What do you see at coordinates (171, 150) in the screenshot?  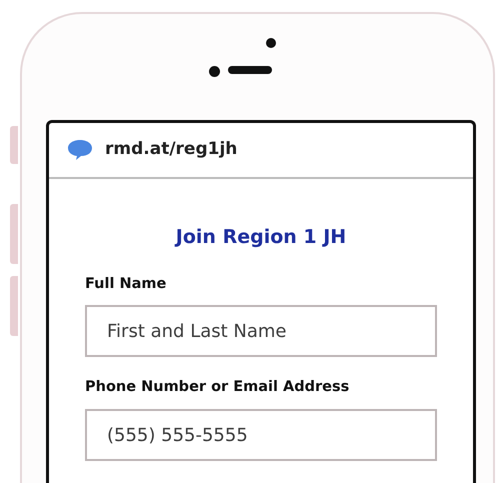 I see `url-text: rmd.at/reg1jh` at bounding box center [171, 150].